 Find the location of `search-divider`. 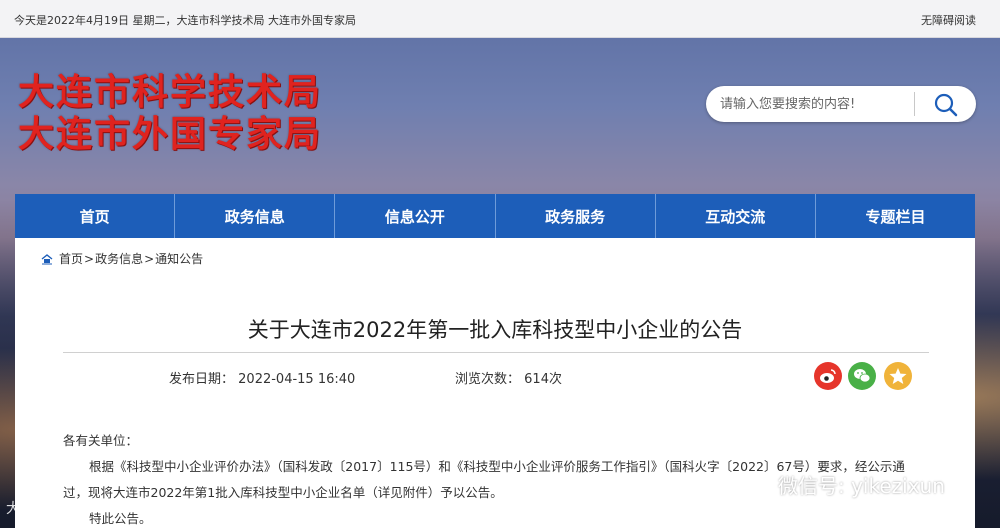

search-divider is located at coordinates (914, 104).